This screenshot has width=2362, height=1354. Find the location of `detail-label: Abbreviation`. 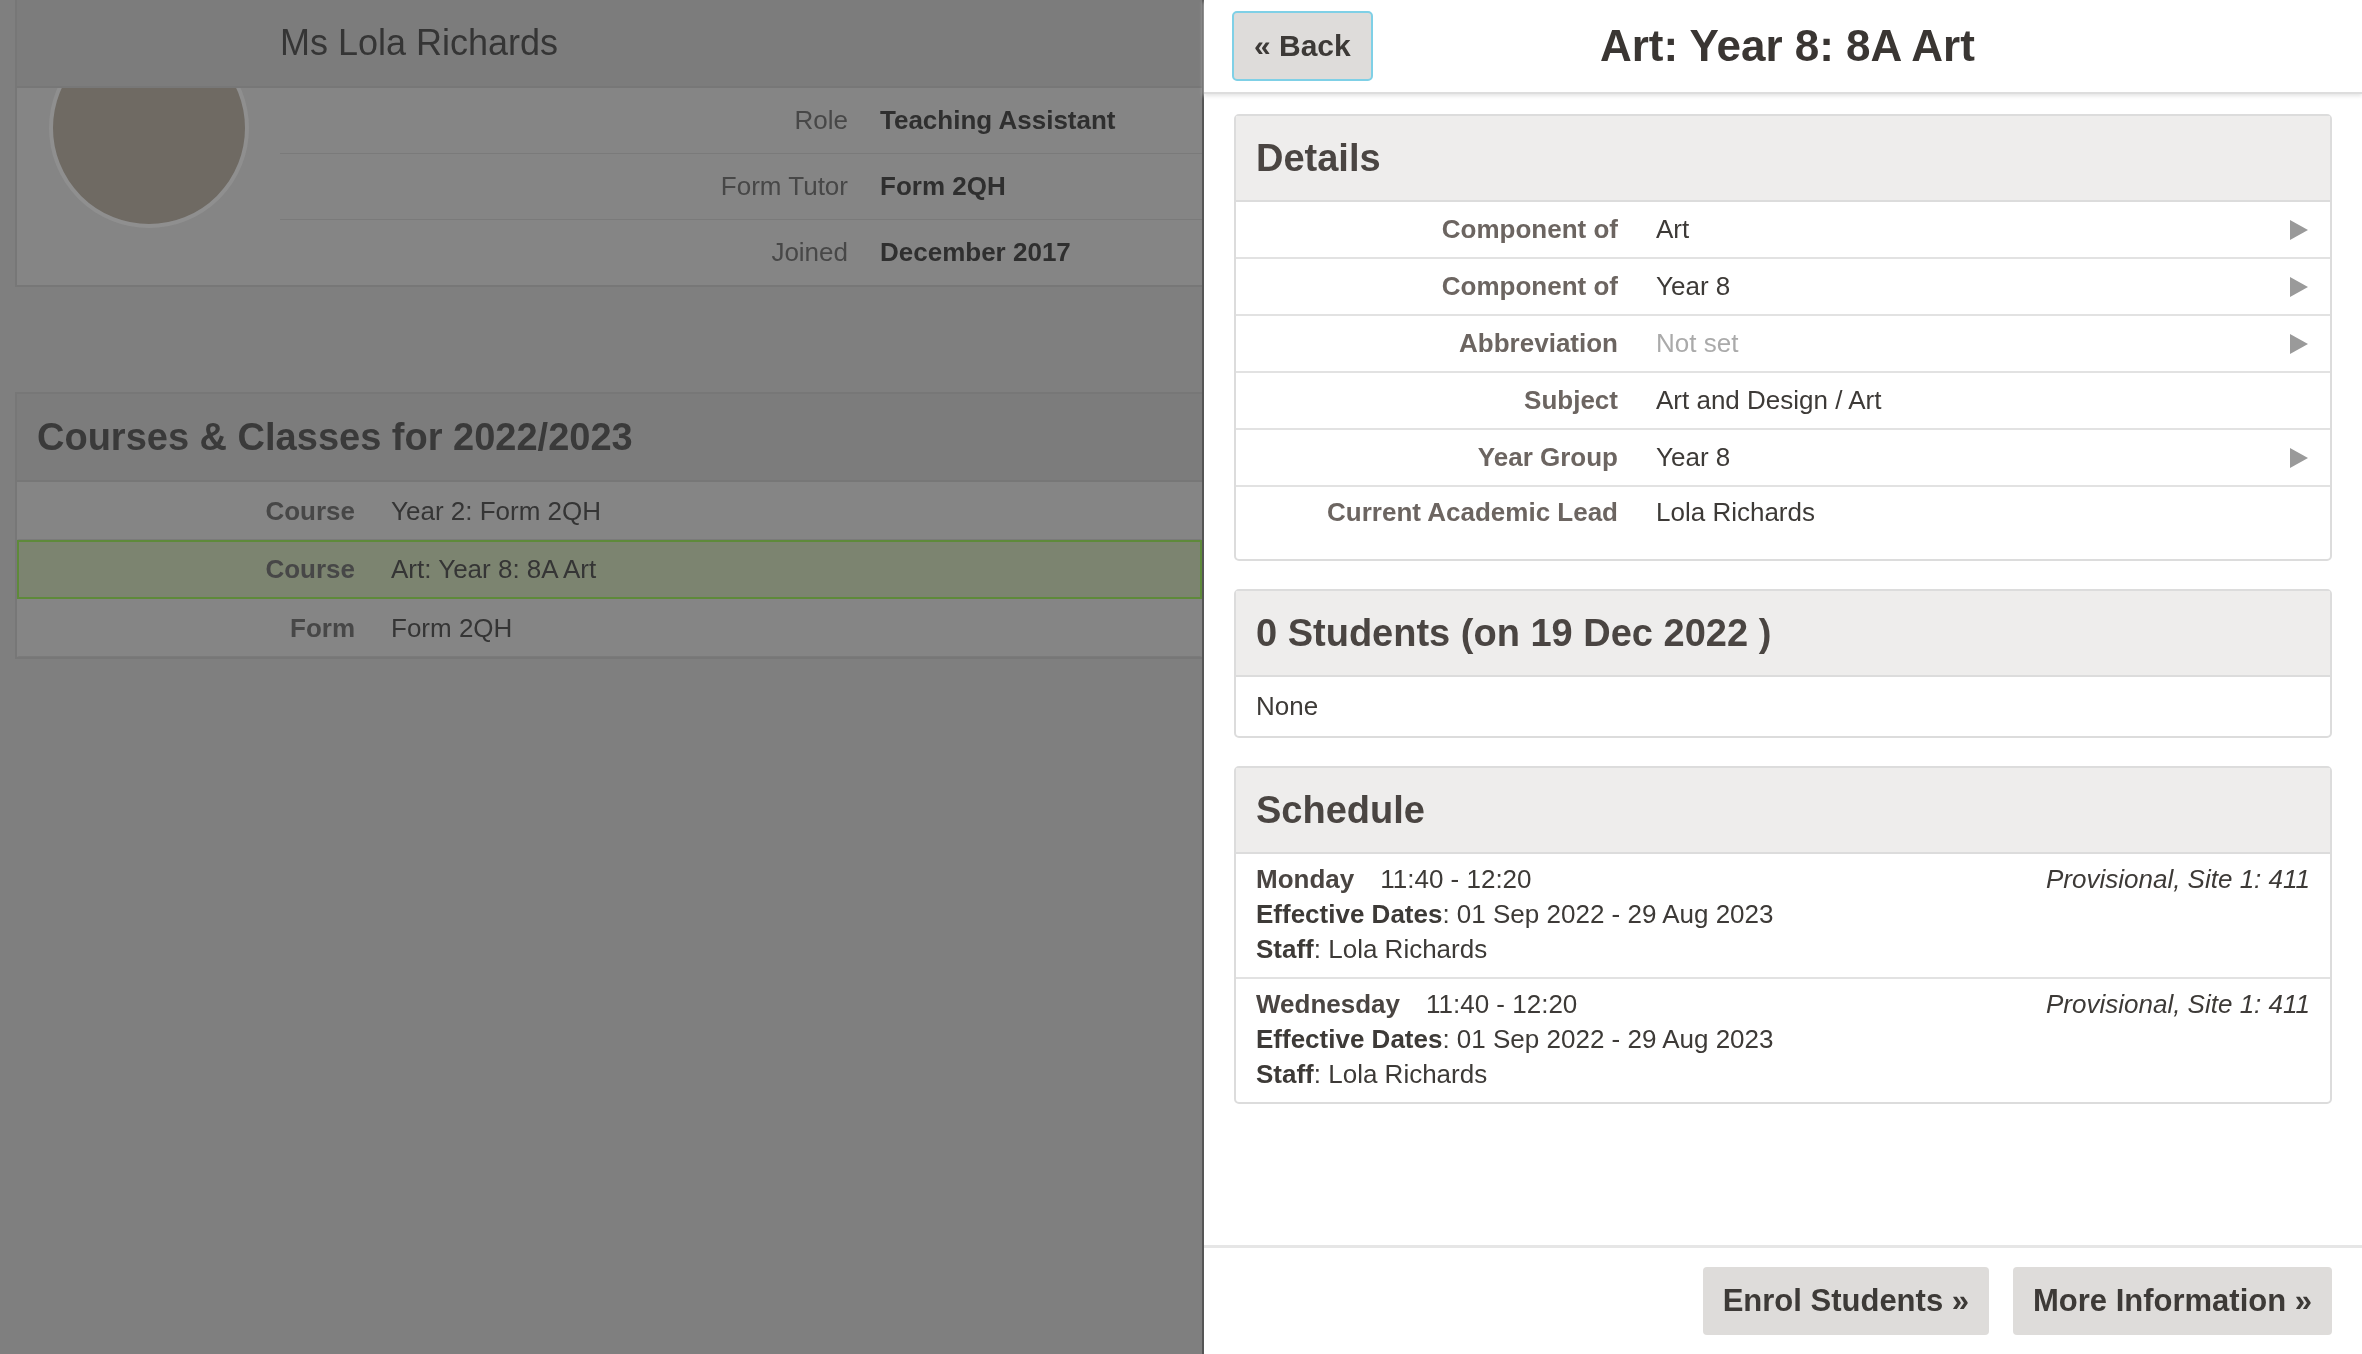

detail-label: Abbreviation is located at coordinates (1538, 343).